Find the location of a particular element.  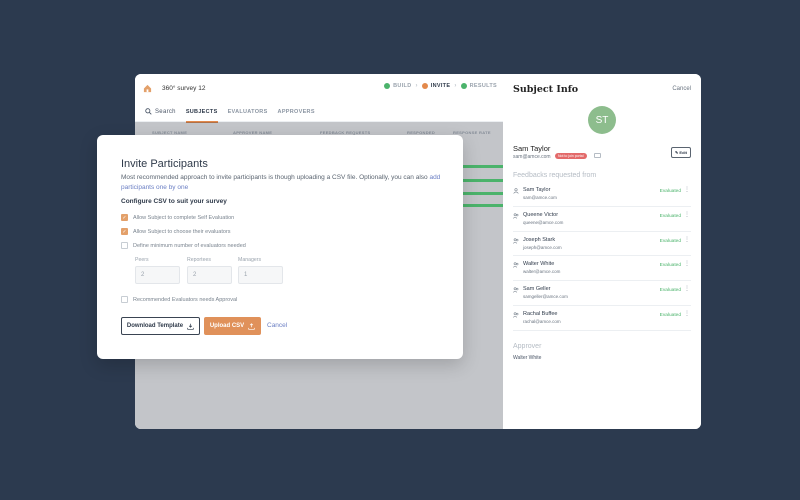

reportees-input: 2 is located at coordinates (209, 275).